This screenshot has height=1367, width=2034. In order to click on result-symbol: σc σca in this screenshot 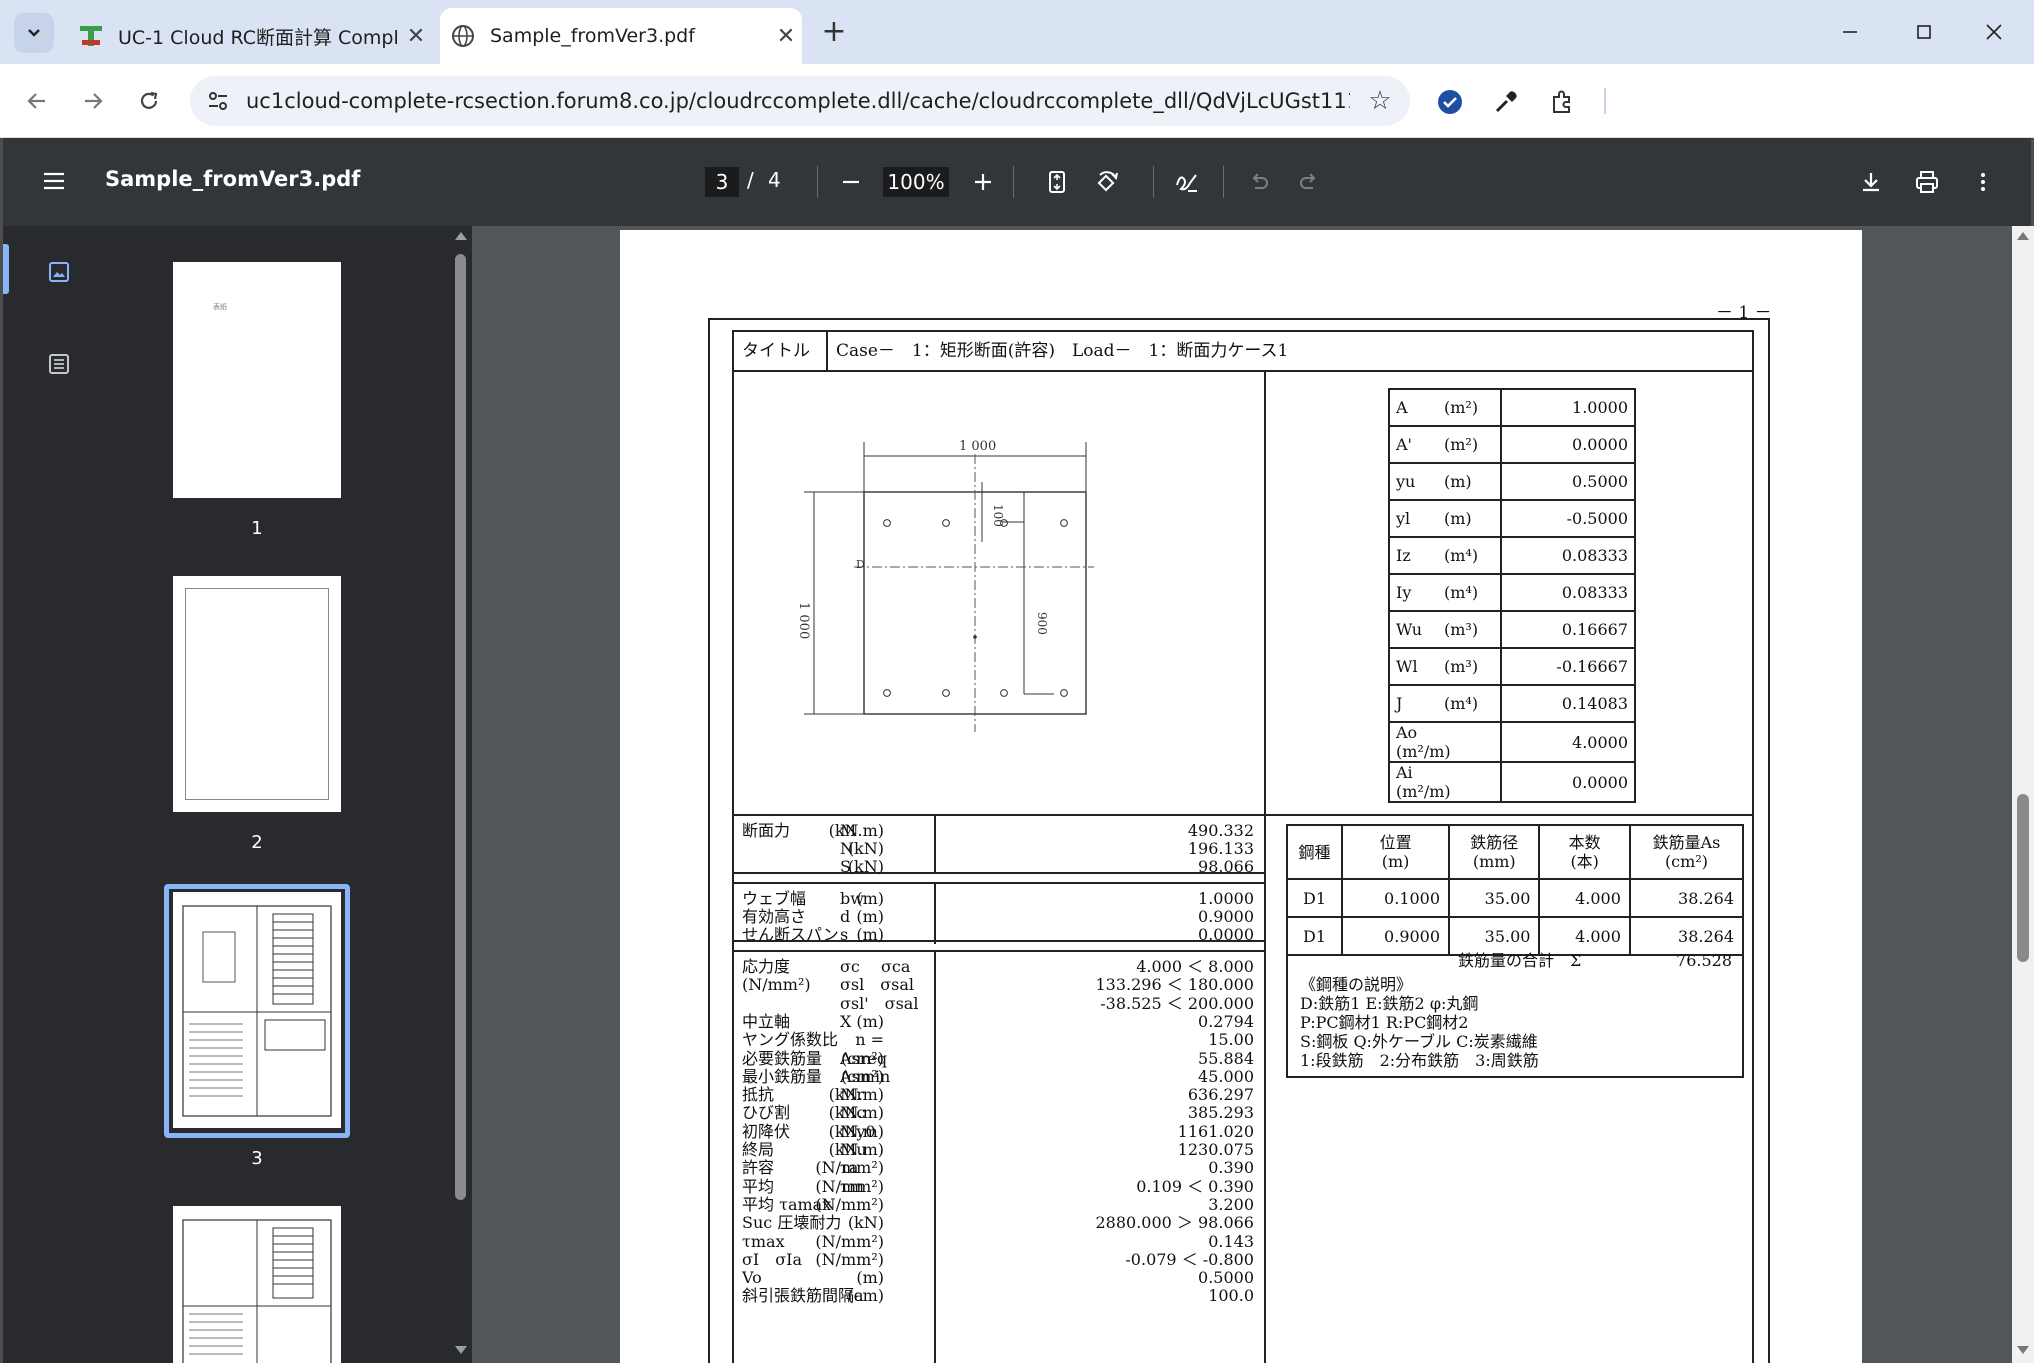, I will do `click(875, 966)`.